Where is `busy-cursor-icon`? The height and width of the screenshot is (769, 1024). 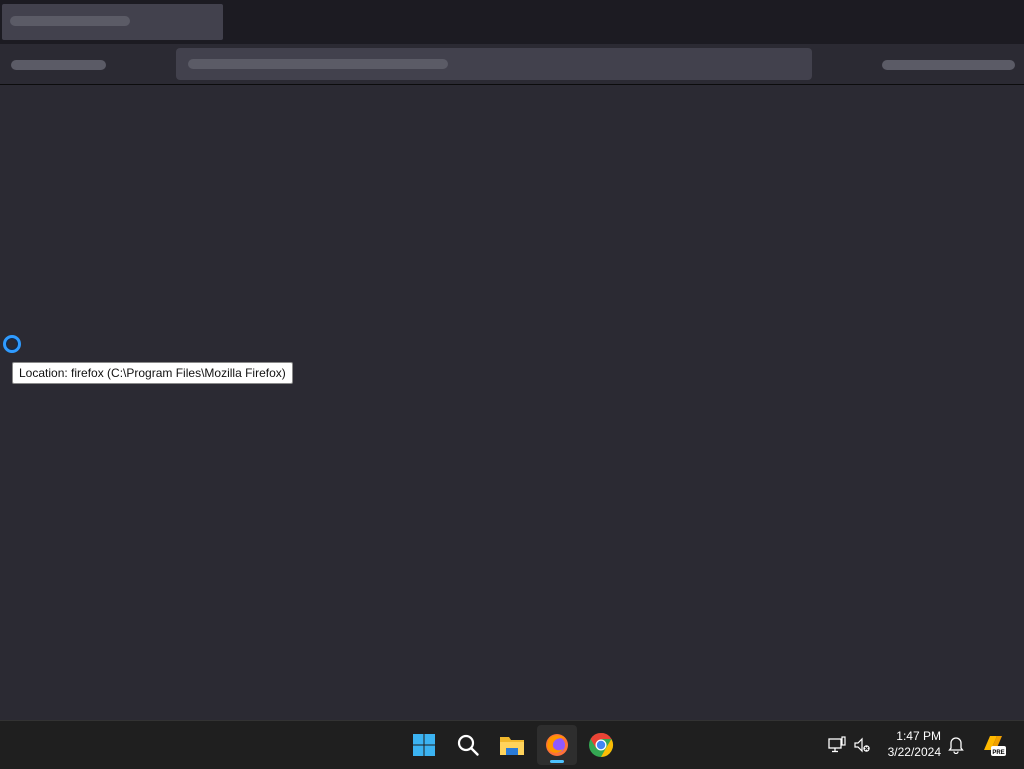 busy-cursor-icon is located at coordinates (12, 344).